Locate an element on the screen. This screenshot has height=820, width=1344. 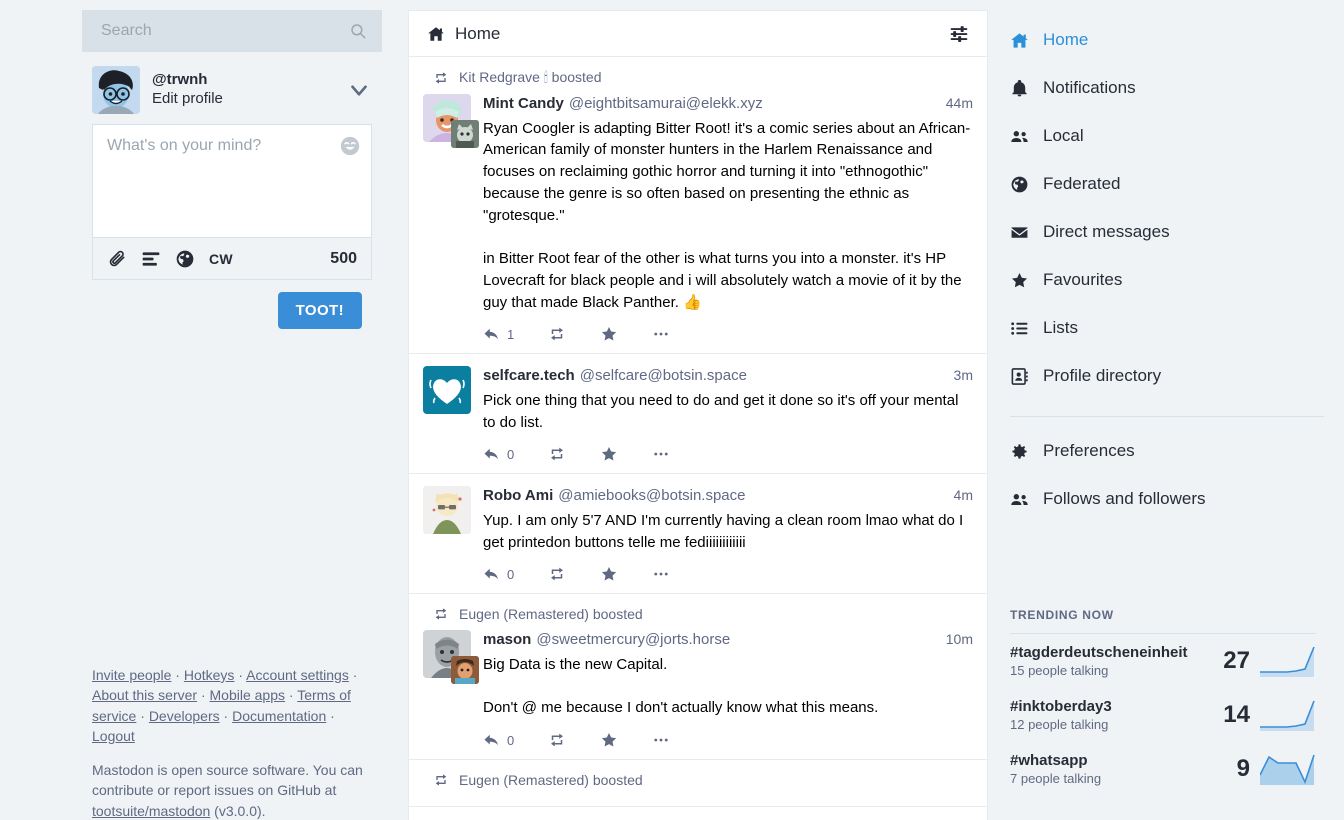
footer-link-account-settings: Account settings is located at coordinates (297, 675).